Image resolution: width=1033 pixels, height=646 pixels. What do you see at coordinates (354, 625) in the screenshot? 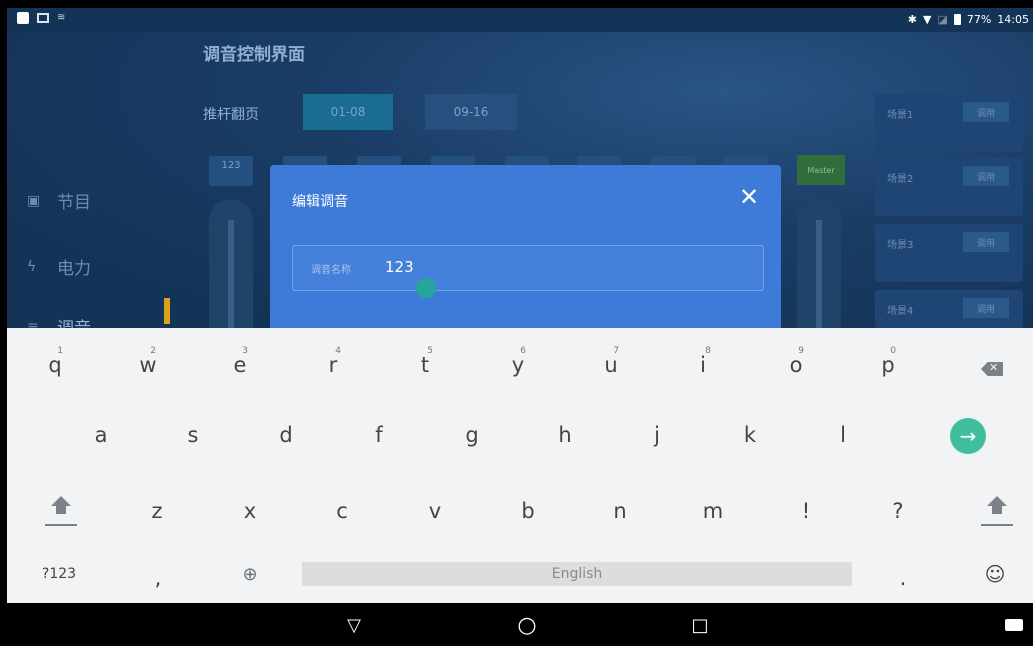
I see `back-icon: ▽` at bounding box center [354, 625].